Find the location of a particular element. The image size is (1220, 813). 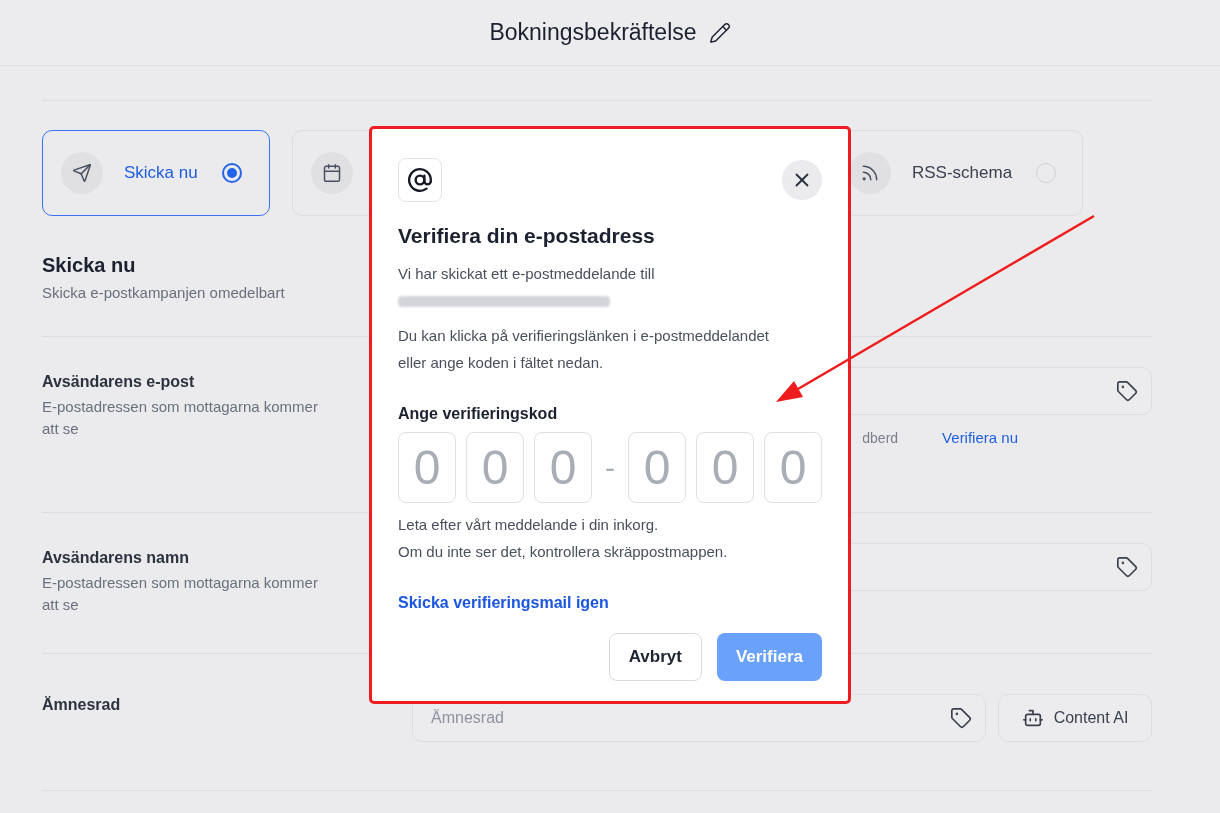

radio-button is located at coordinates (231, 173).